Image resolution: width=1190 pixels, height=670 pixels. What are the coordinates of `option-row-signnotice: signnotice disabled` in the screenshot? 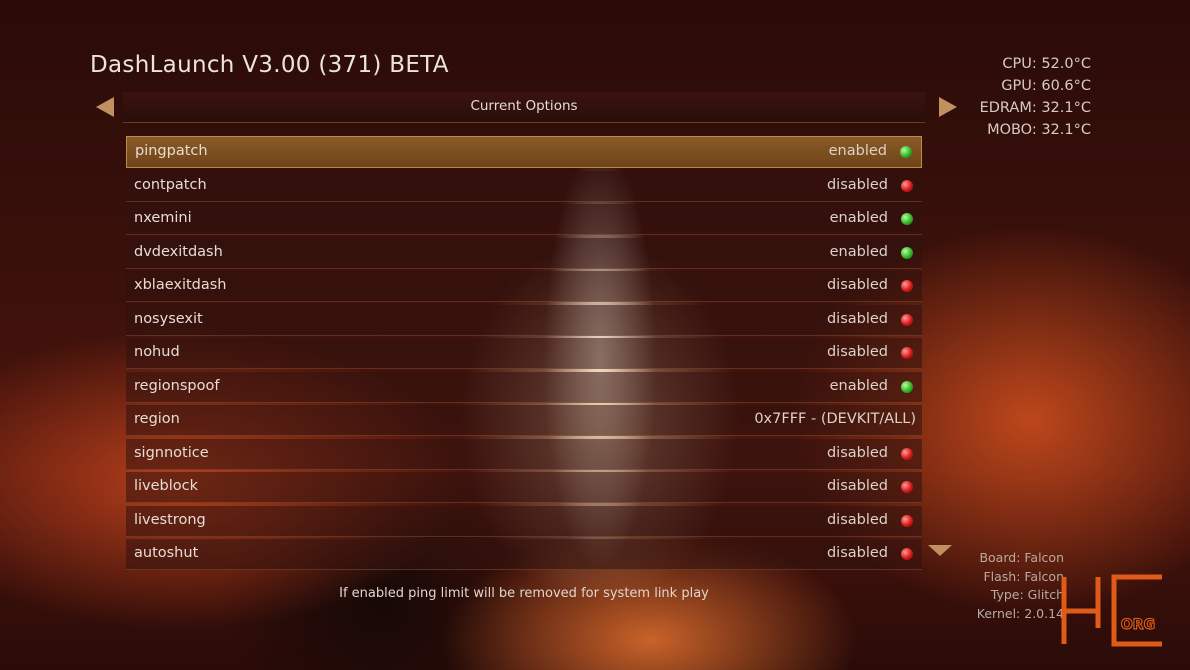 It's located at (524, 454).